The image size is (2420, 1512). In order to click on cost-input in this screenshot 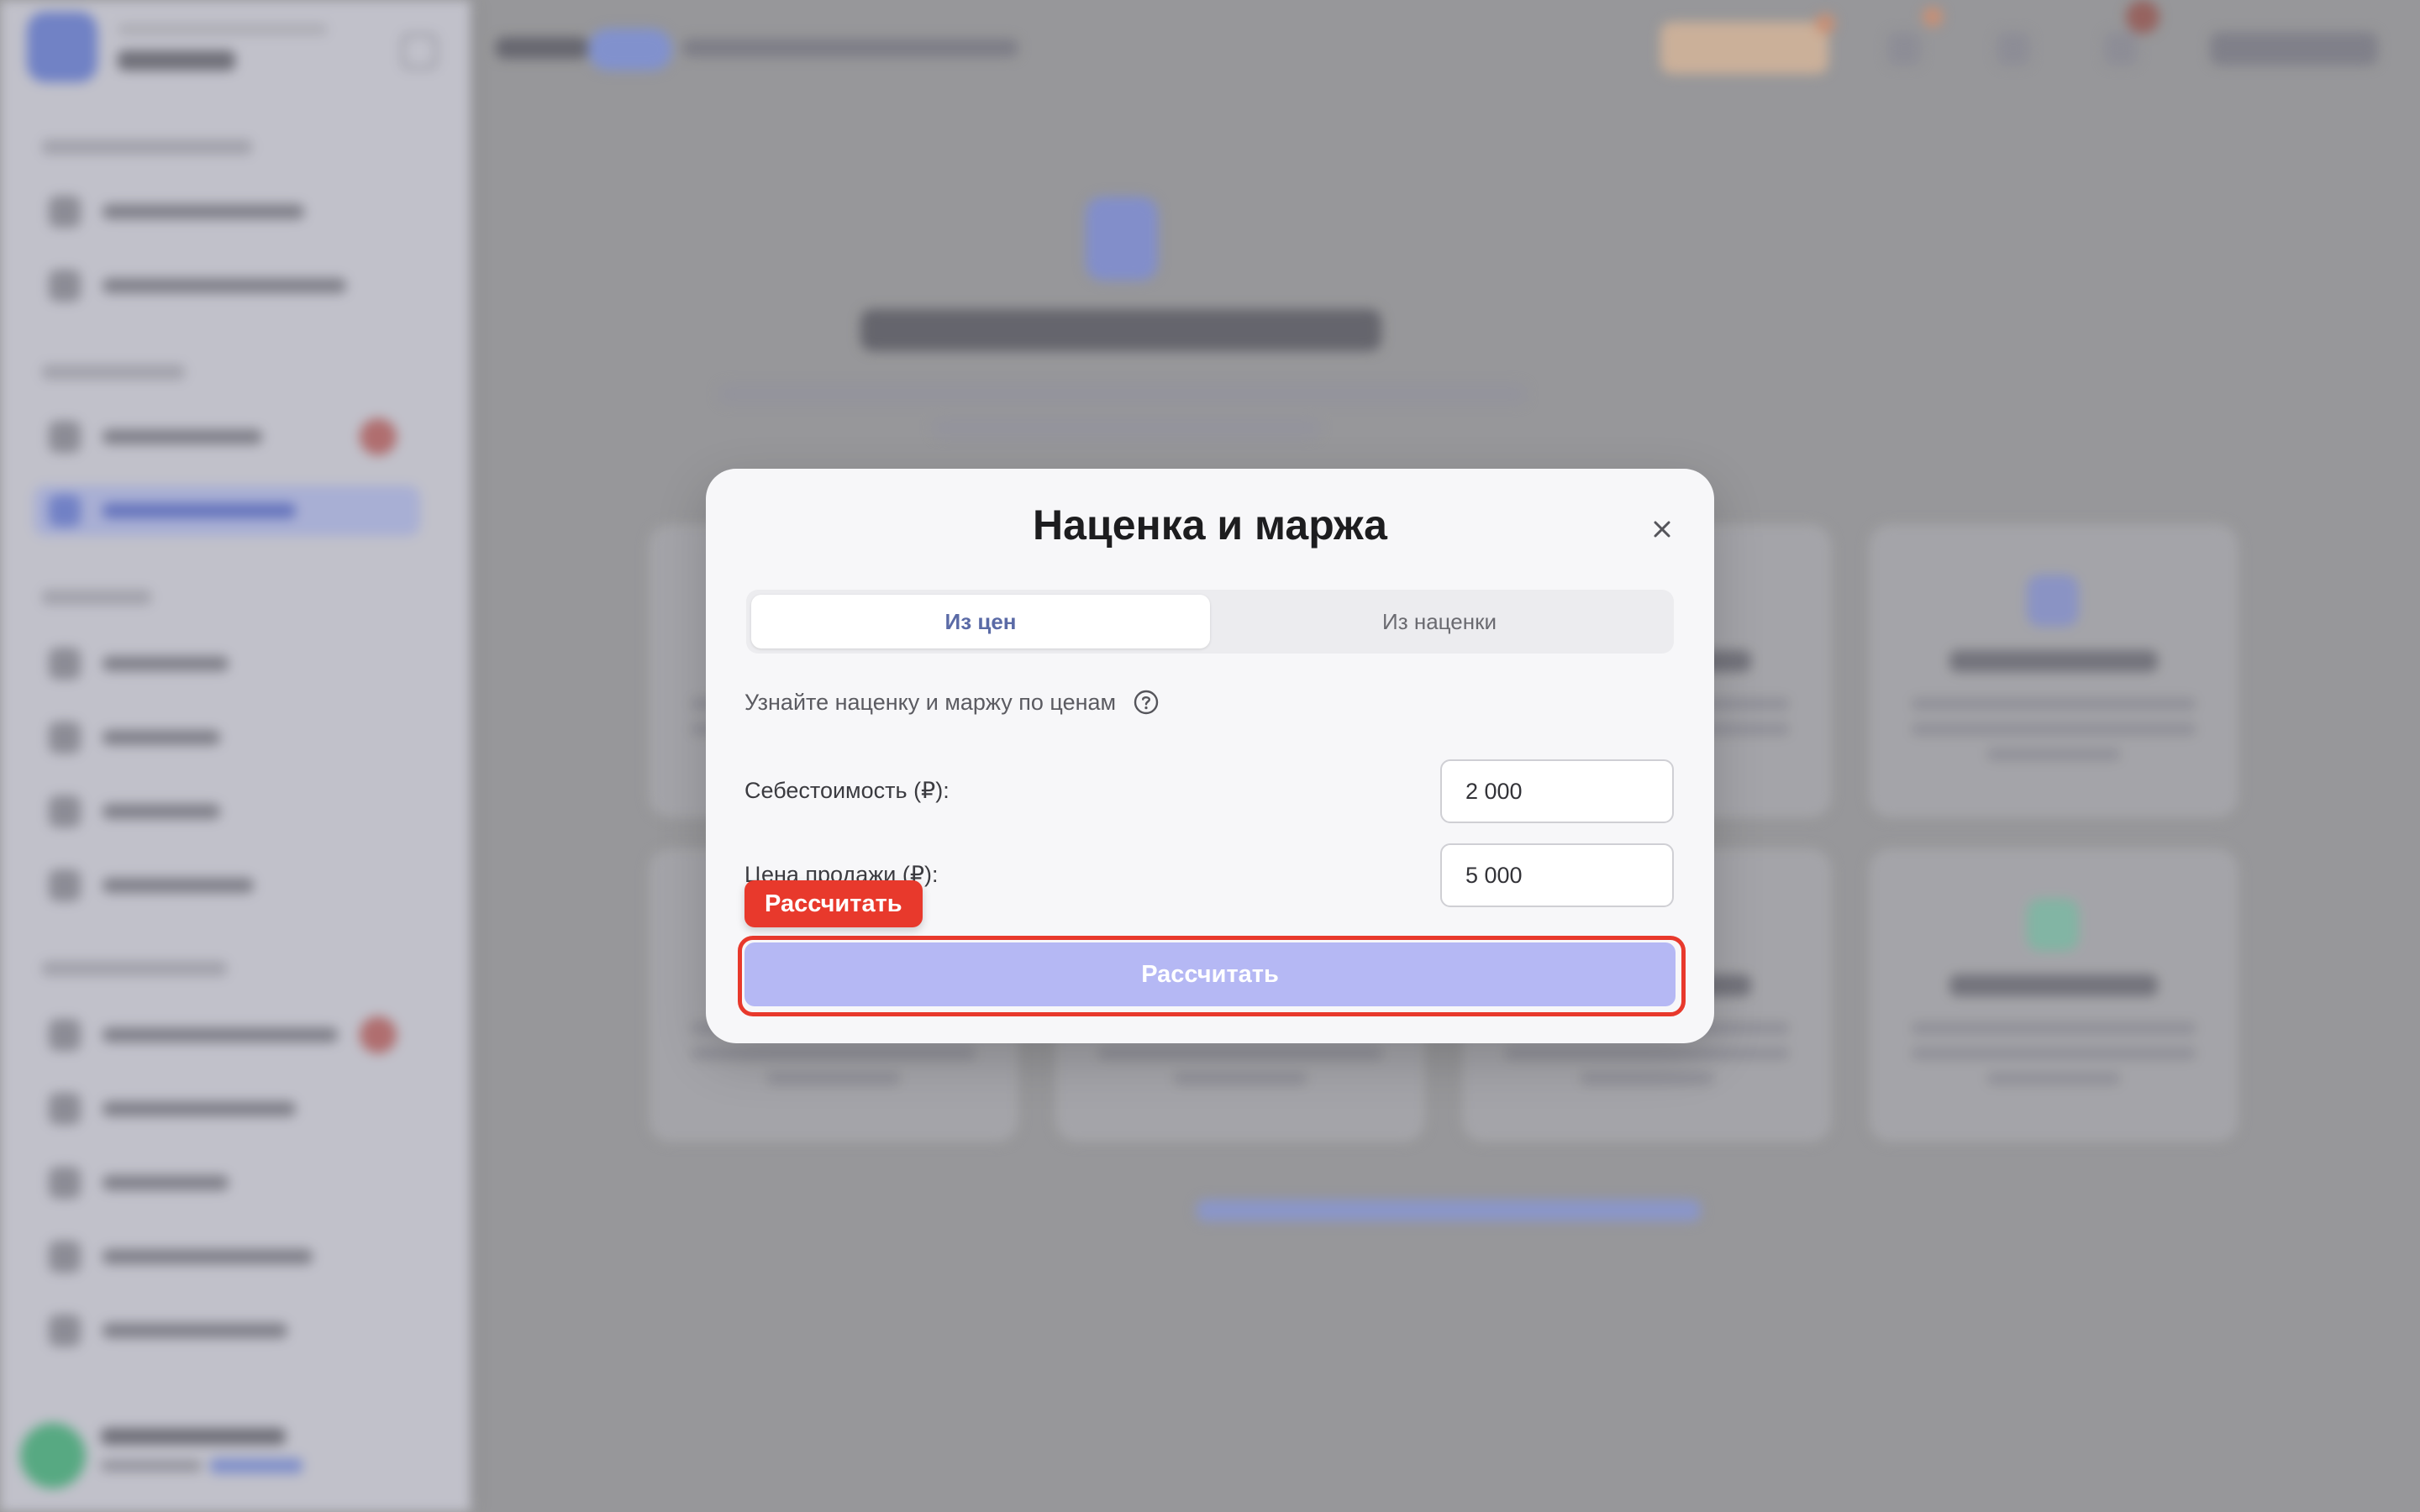, I will do `click(1557, 791)`.